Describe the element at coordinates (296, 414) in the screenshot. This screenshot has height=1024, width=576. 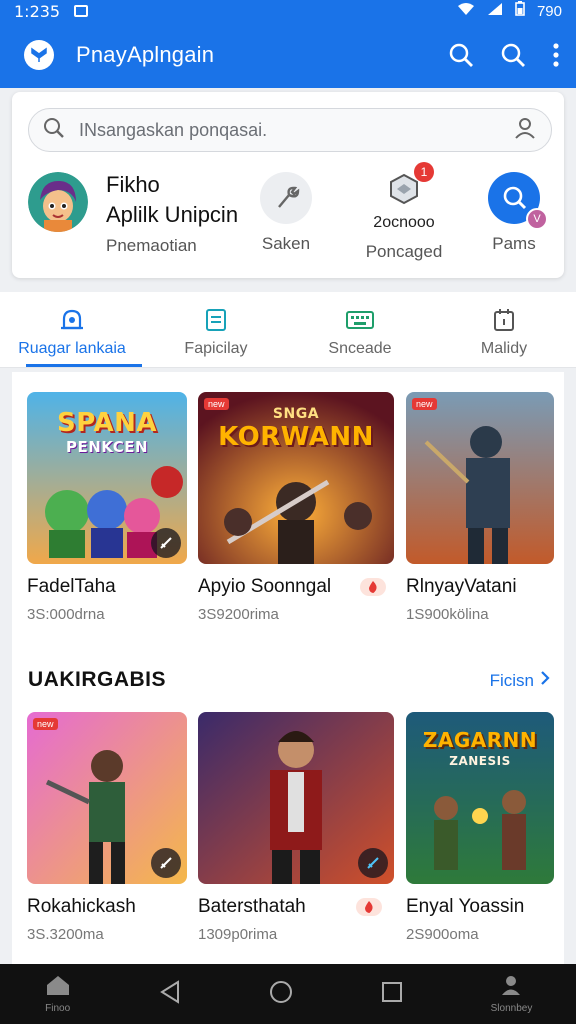
I see `art-title: SNGA` at that location.